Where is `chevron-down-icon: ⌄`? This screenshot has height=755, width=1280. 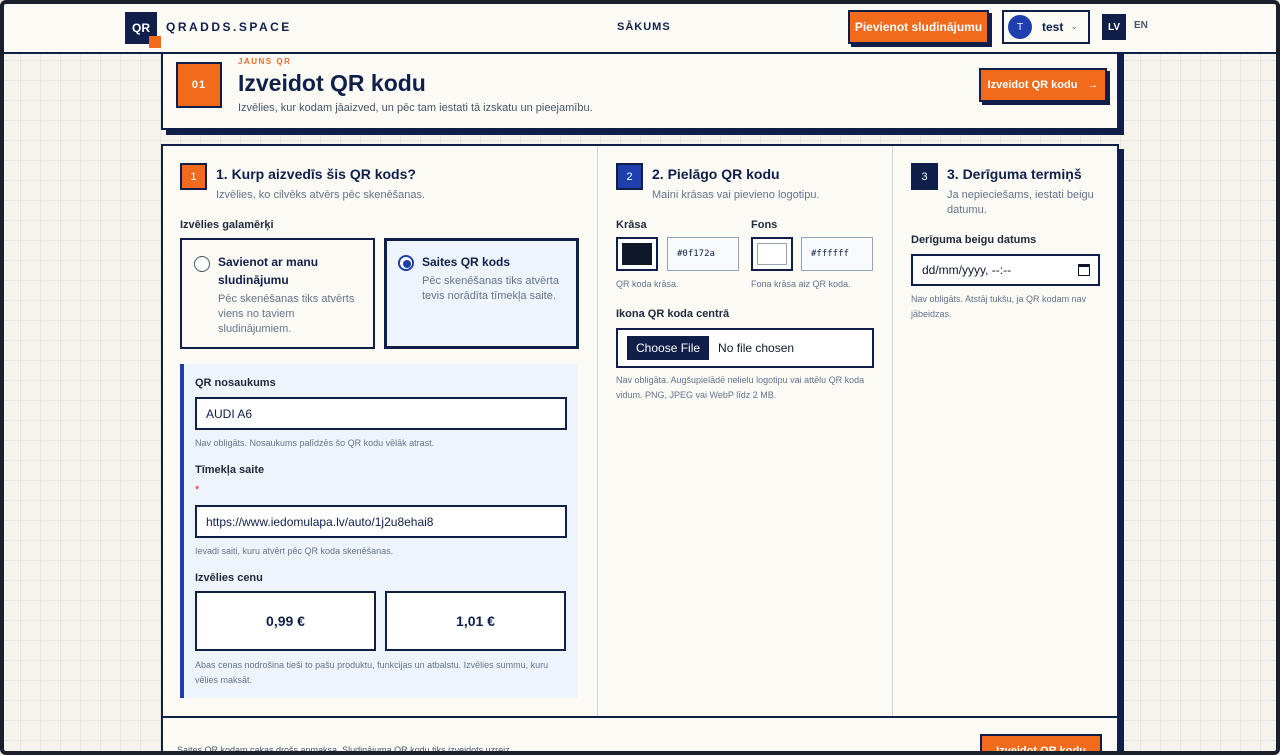 chevron-down-icon: ⌄ is located at coordinates (1074, 26).